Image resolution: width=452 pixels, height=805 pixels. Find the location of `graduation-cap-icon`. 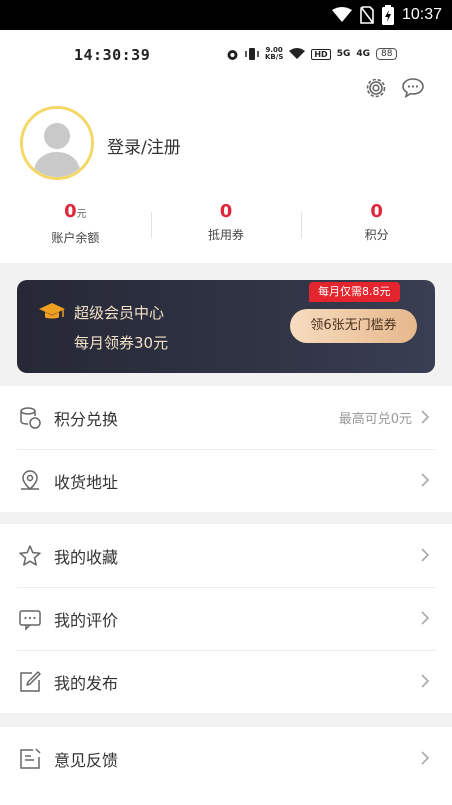

graduation-cap-icon is located at coordinates (52, 311).